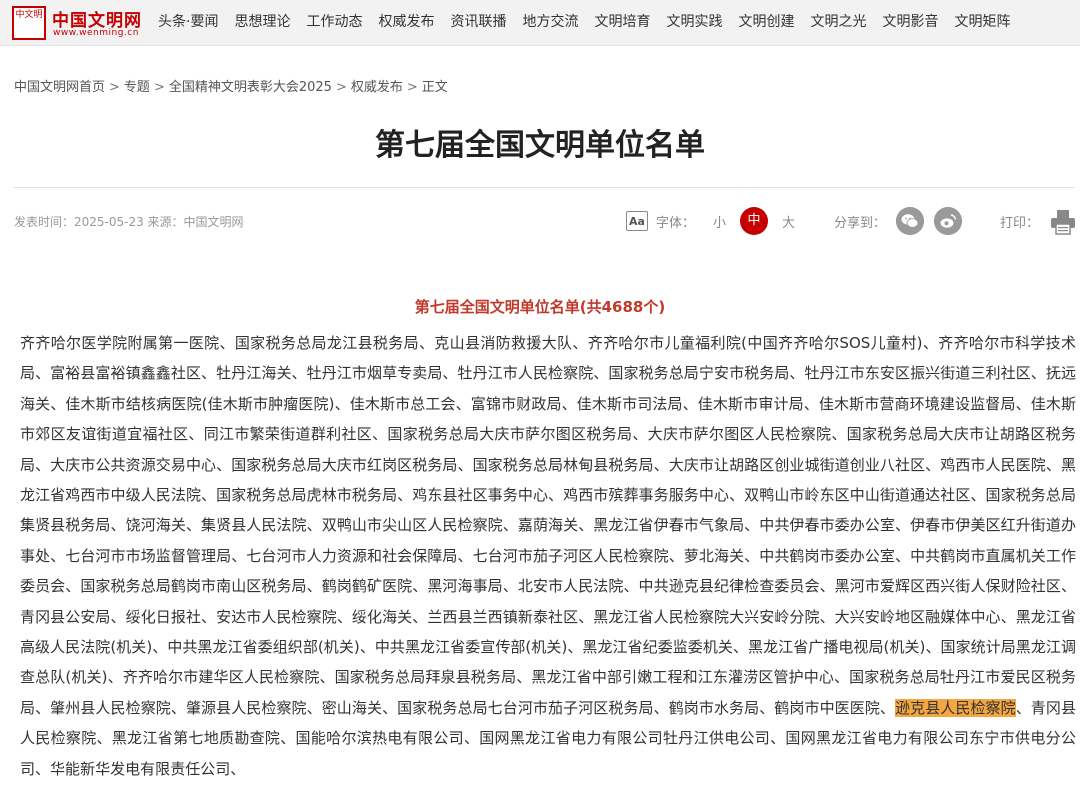 This screenshot has height=795, width=1080. Describe the element at coordinates (719, 221) in the screenshot. I see `font-size-small-button: 小` at that location.